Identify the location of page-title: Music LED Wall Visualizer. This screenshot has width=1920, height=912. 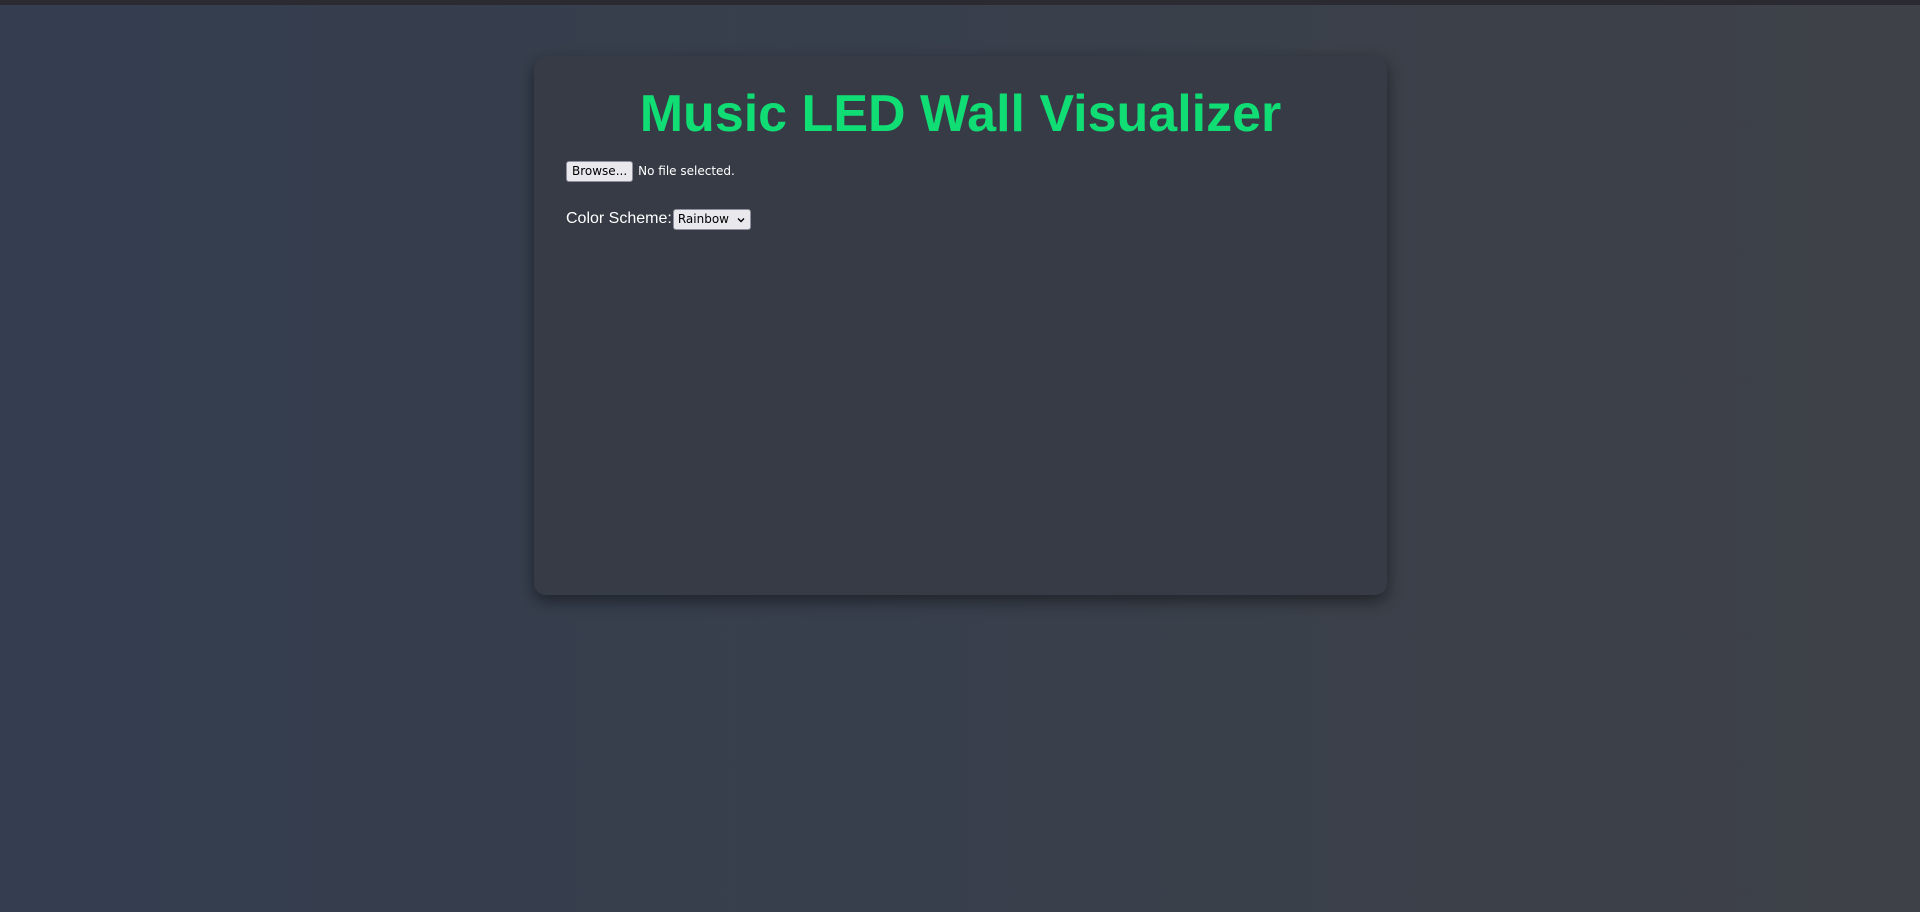
(960, 114).